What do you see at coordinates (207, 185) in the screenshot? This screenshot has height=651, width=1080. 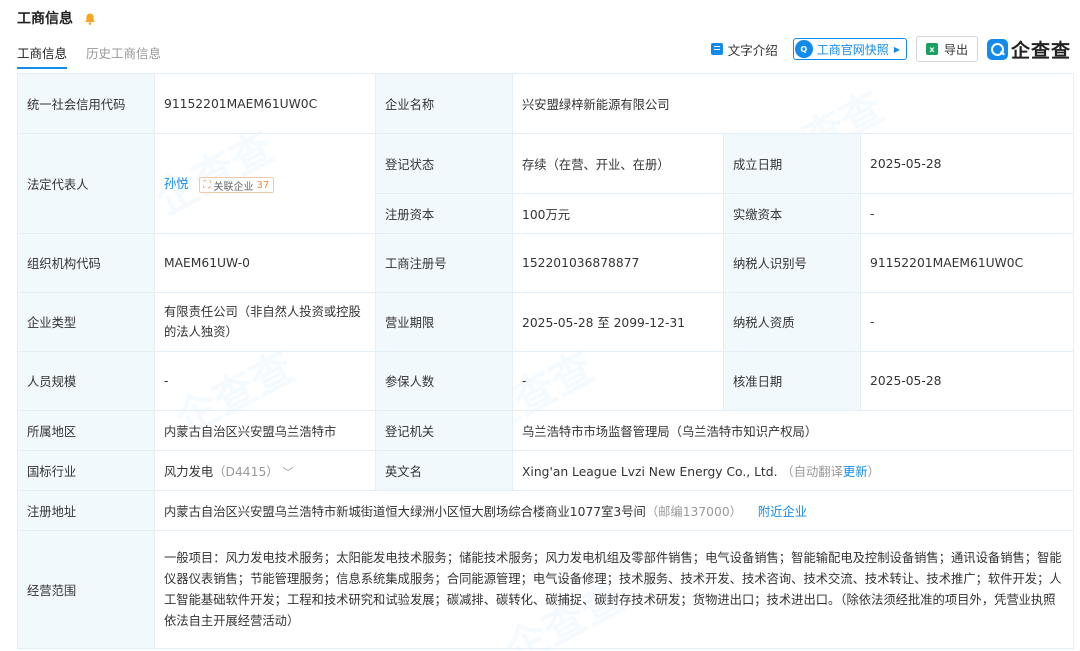 I see `network-icon: ⛶` at bounding box center [207, 185].